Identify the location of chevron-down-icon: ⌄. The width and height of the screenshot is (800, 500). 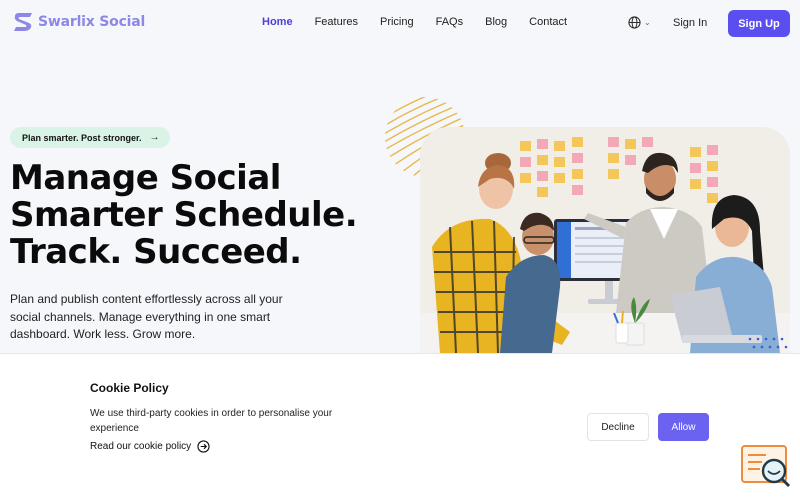
(647, 22).